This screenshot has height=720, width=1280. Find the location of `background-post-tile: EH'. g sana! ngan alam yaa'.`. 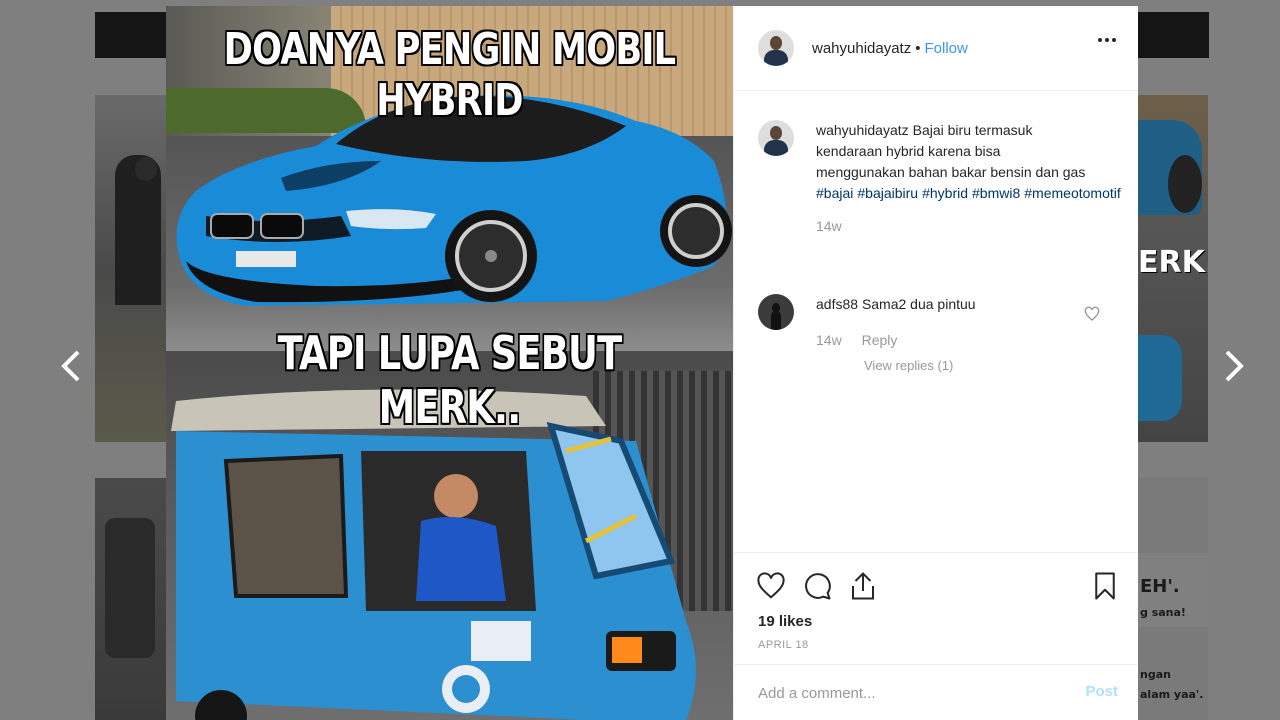

background-post-tile: EH'. g sana! ngan alam yaa'. is located at coordinates (1173, 599).